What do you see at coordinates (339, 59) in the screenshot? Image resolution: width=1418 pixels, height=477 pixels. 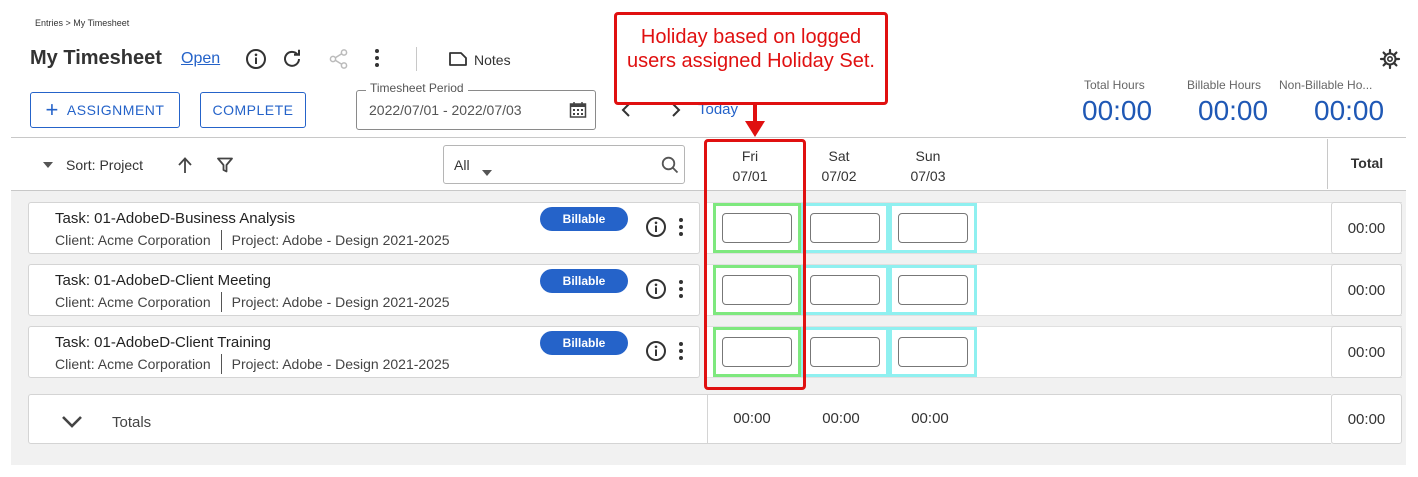 I see `share-icon` at bounding box center [339, 59].